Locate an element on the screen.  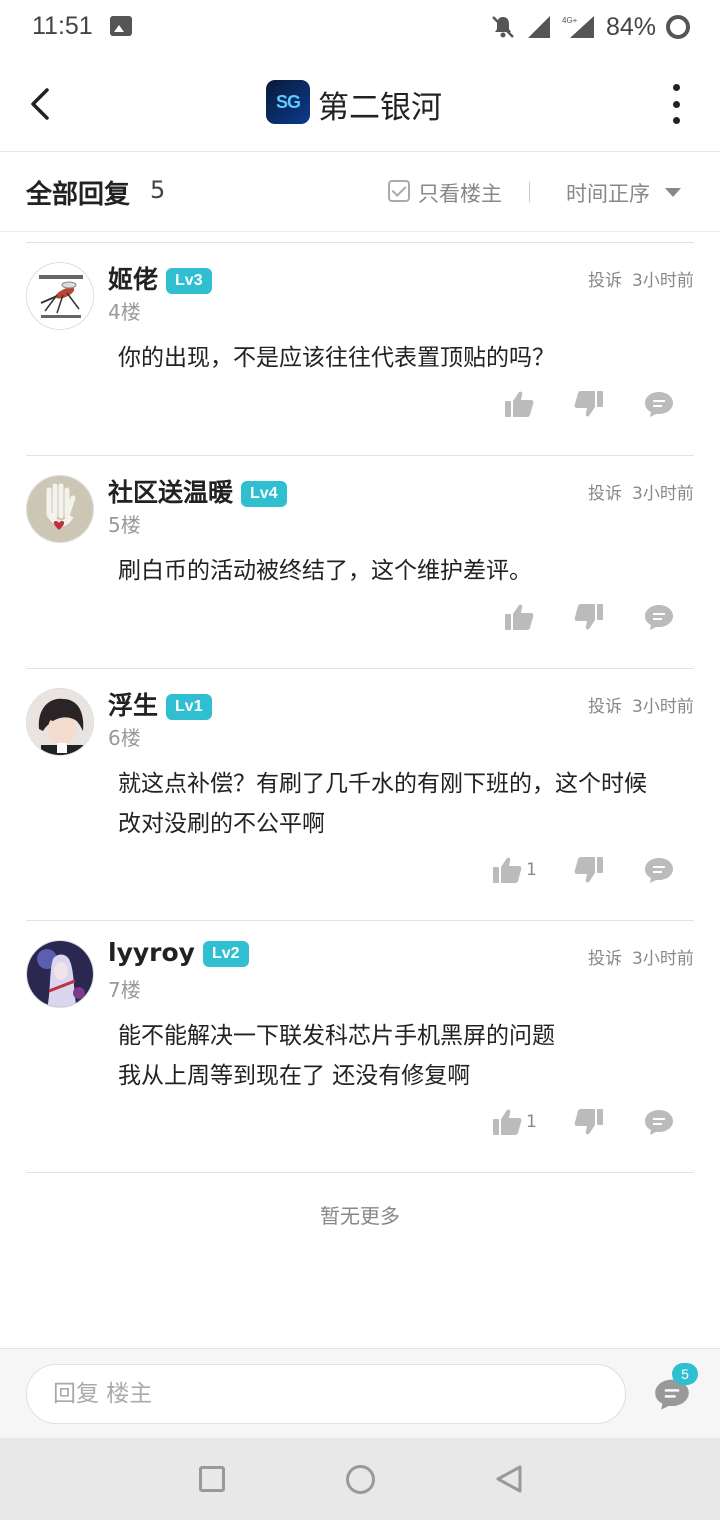
mosquito-avatar-icon is located at coordinates (60, 296).